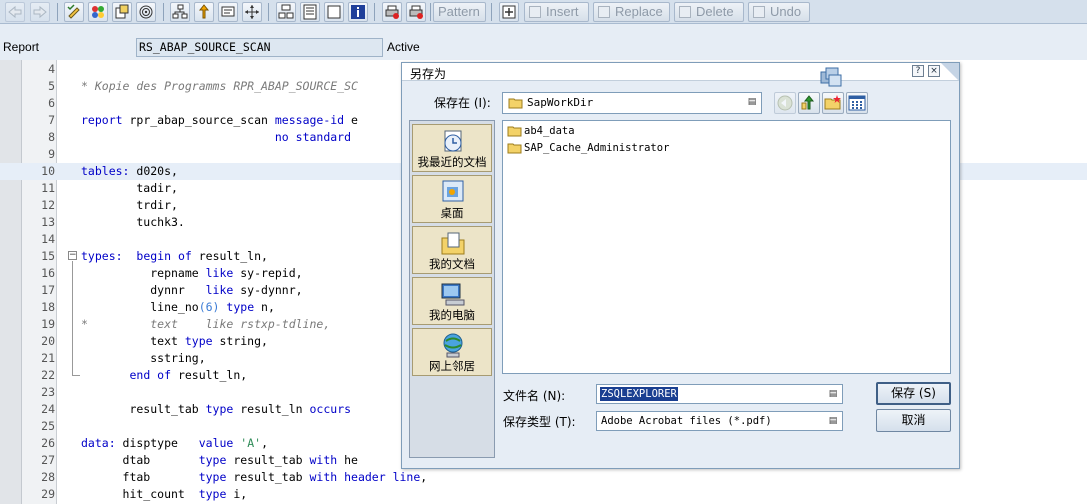 The image size is (1087, 504). What do you see at coordinates (268, 273) in the screenshot?
I see `code-token: sy-repid,` at bounding box center [268, 273].